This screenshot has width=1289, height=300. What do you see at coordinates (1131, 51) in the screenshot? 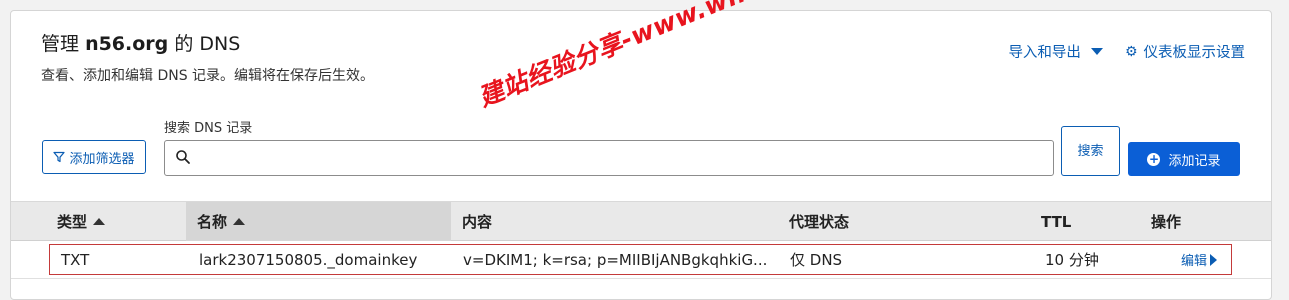
I see `gear-icon: ⚙` at bounding box center [1131, 51].